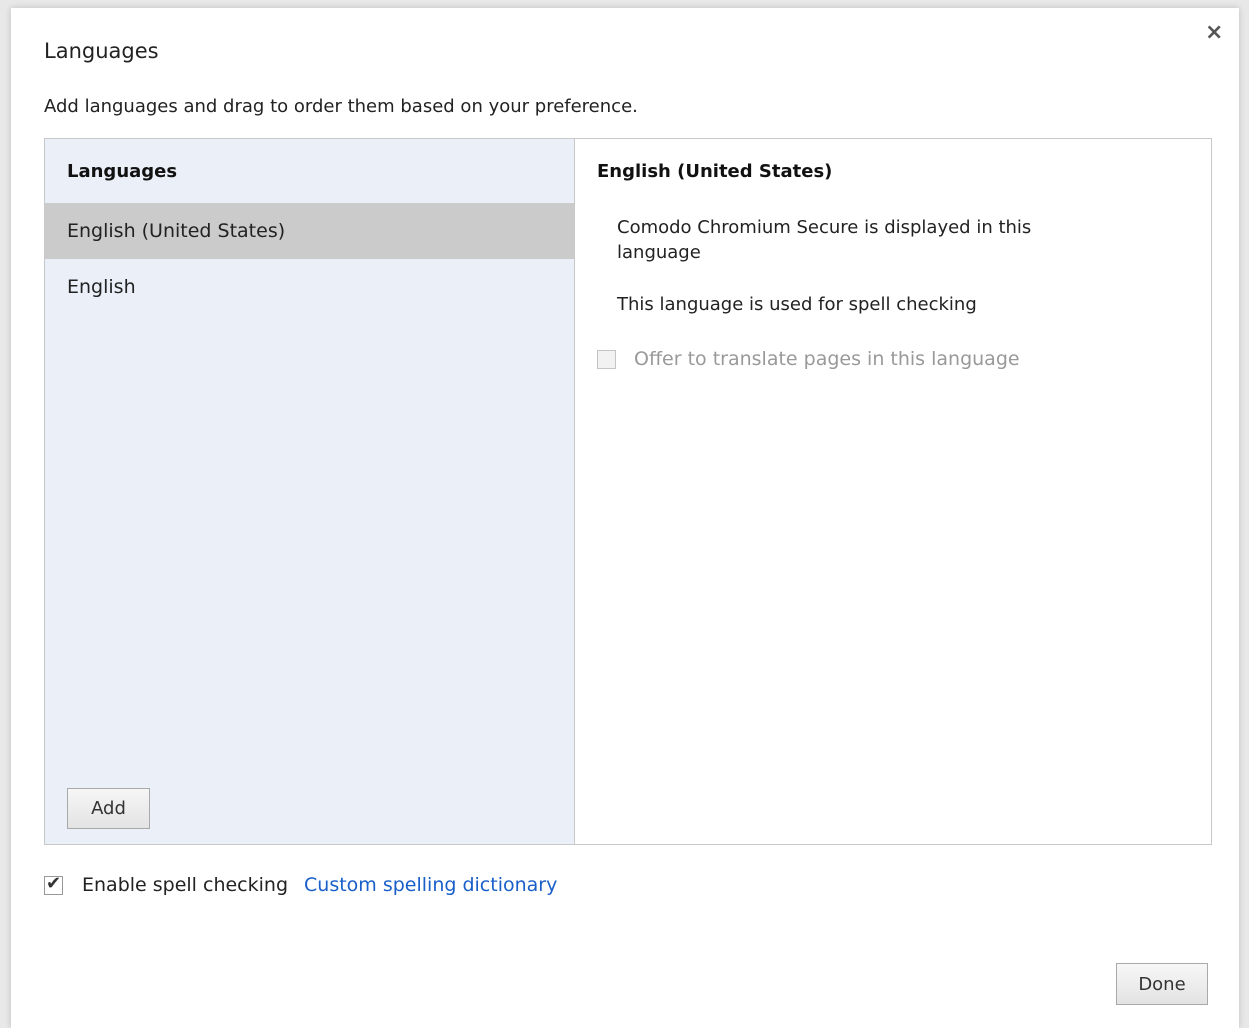  What do you see at coordinates (122, 171) in the screenshot?
I see `languages-list-header: Languages` at bounding box center [122, 171].